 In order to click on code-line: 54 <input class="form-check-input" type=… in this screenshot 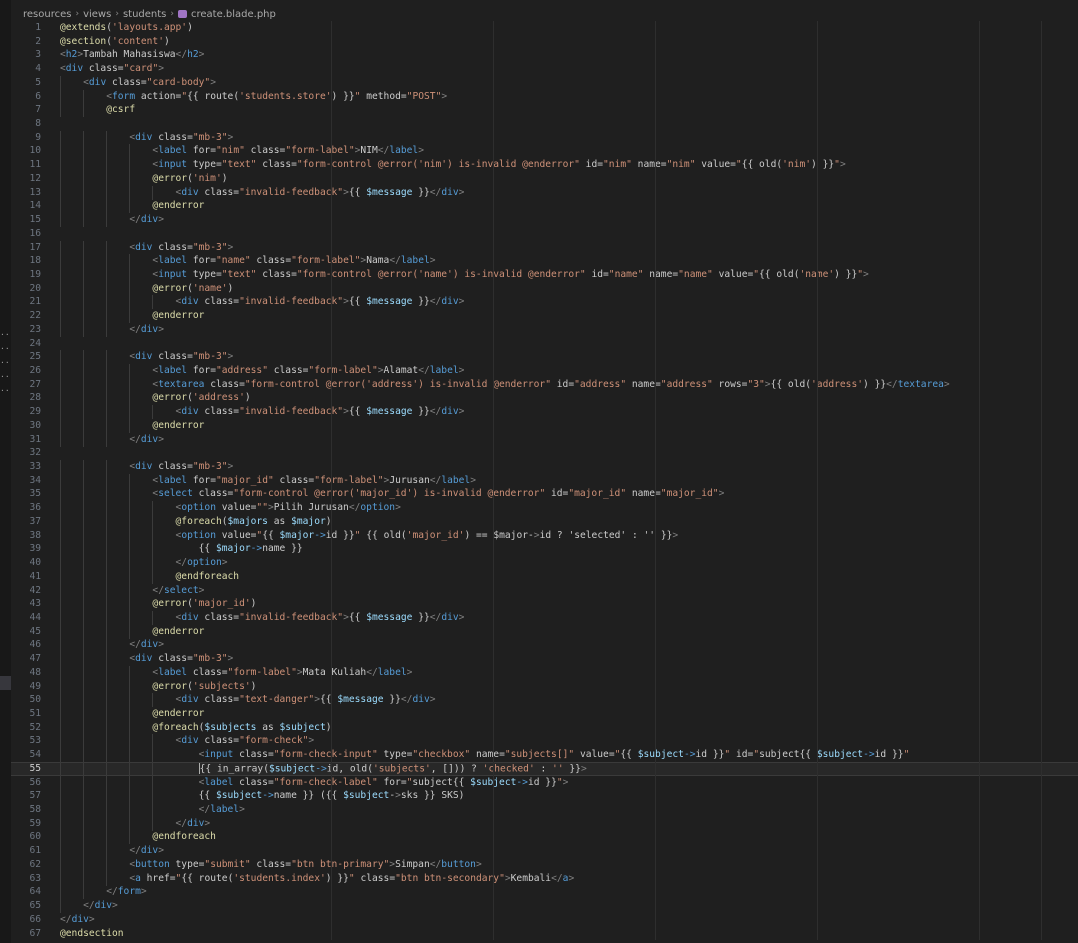, I will do `click(544, 755)`.